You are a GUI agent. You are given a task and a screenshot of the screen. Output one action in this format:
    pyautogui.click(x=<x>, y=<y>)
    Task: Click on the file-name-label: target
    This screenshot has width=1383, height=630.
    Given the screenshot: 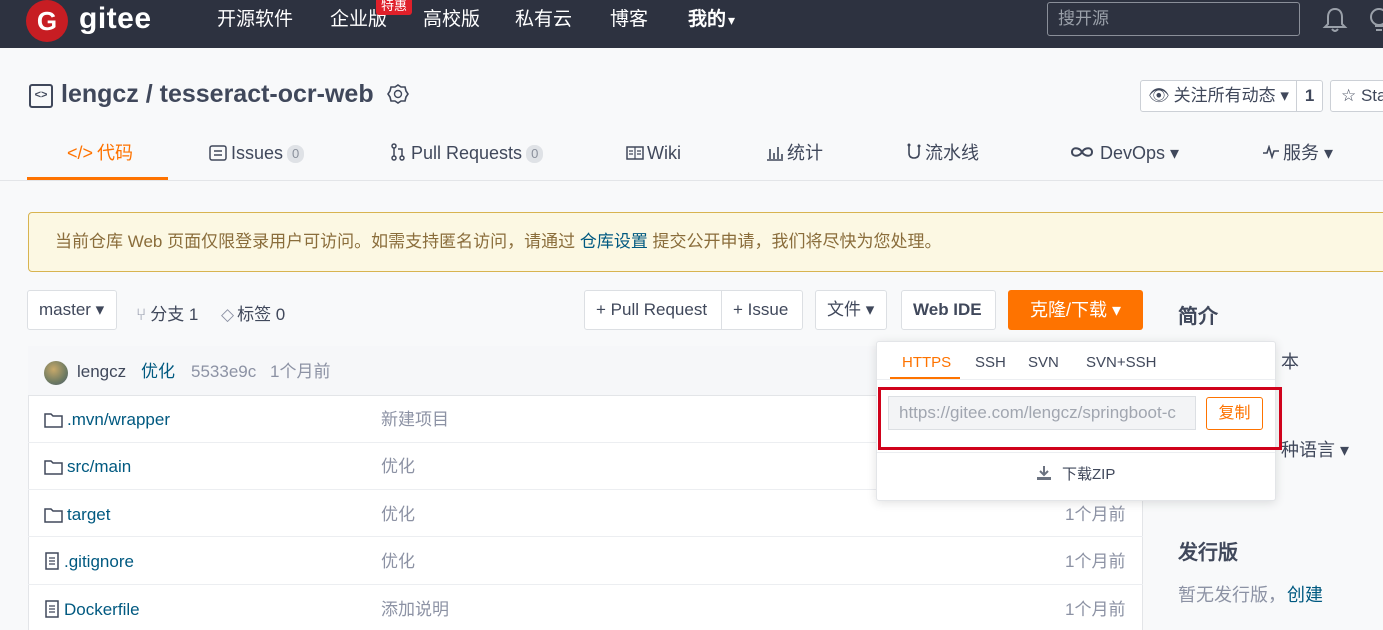 What is the action you would take?
    pyautogui.click(x=89, y=514)
    